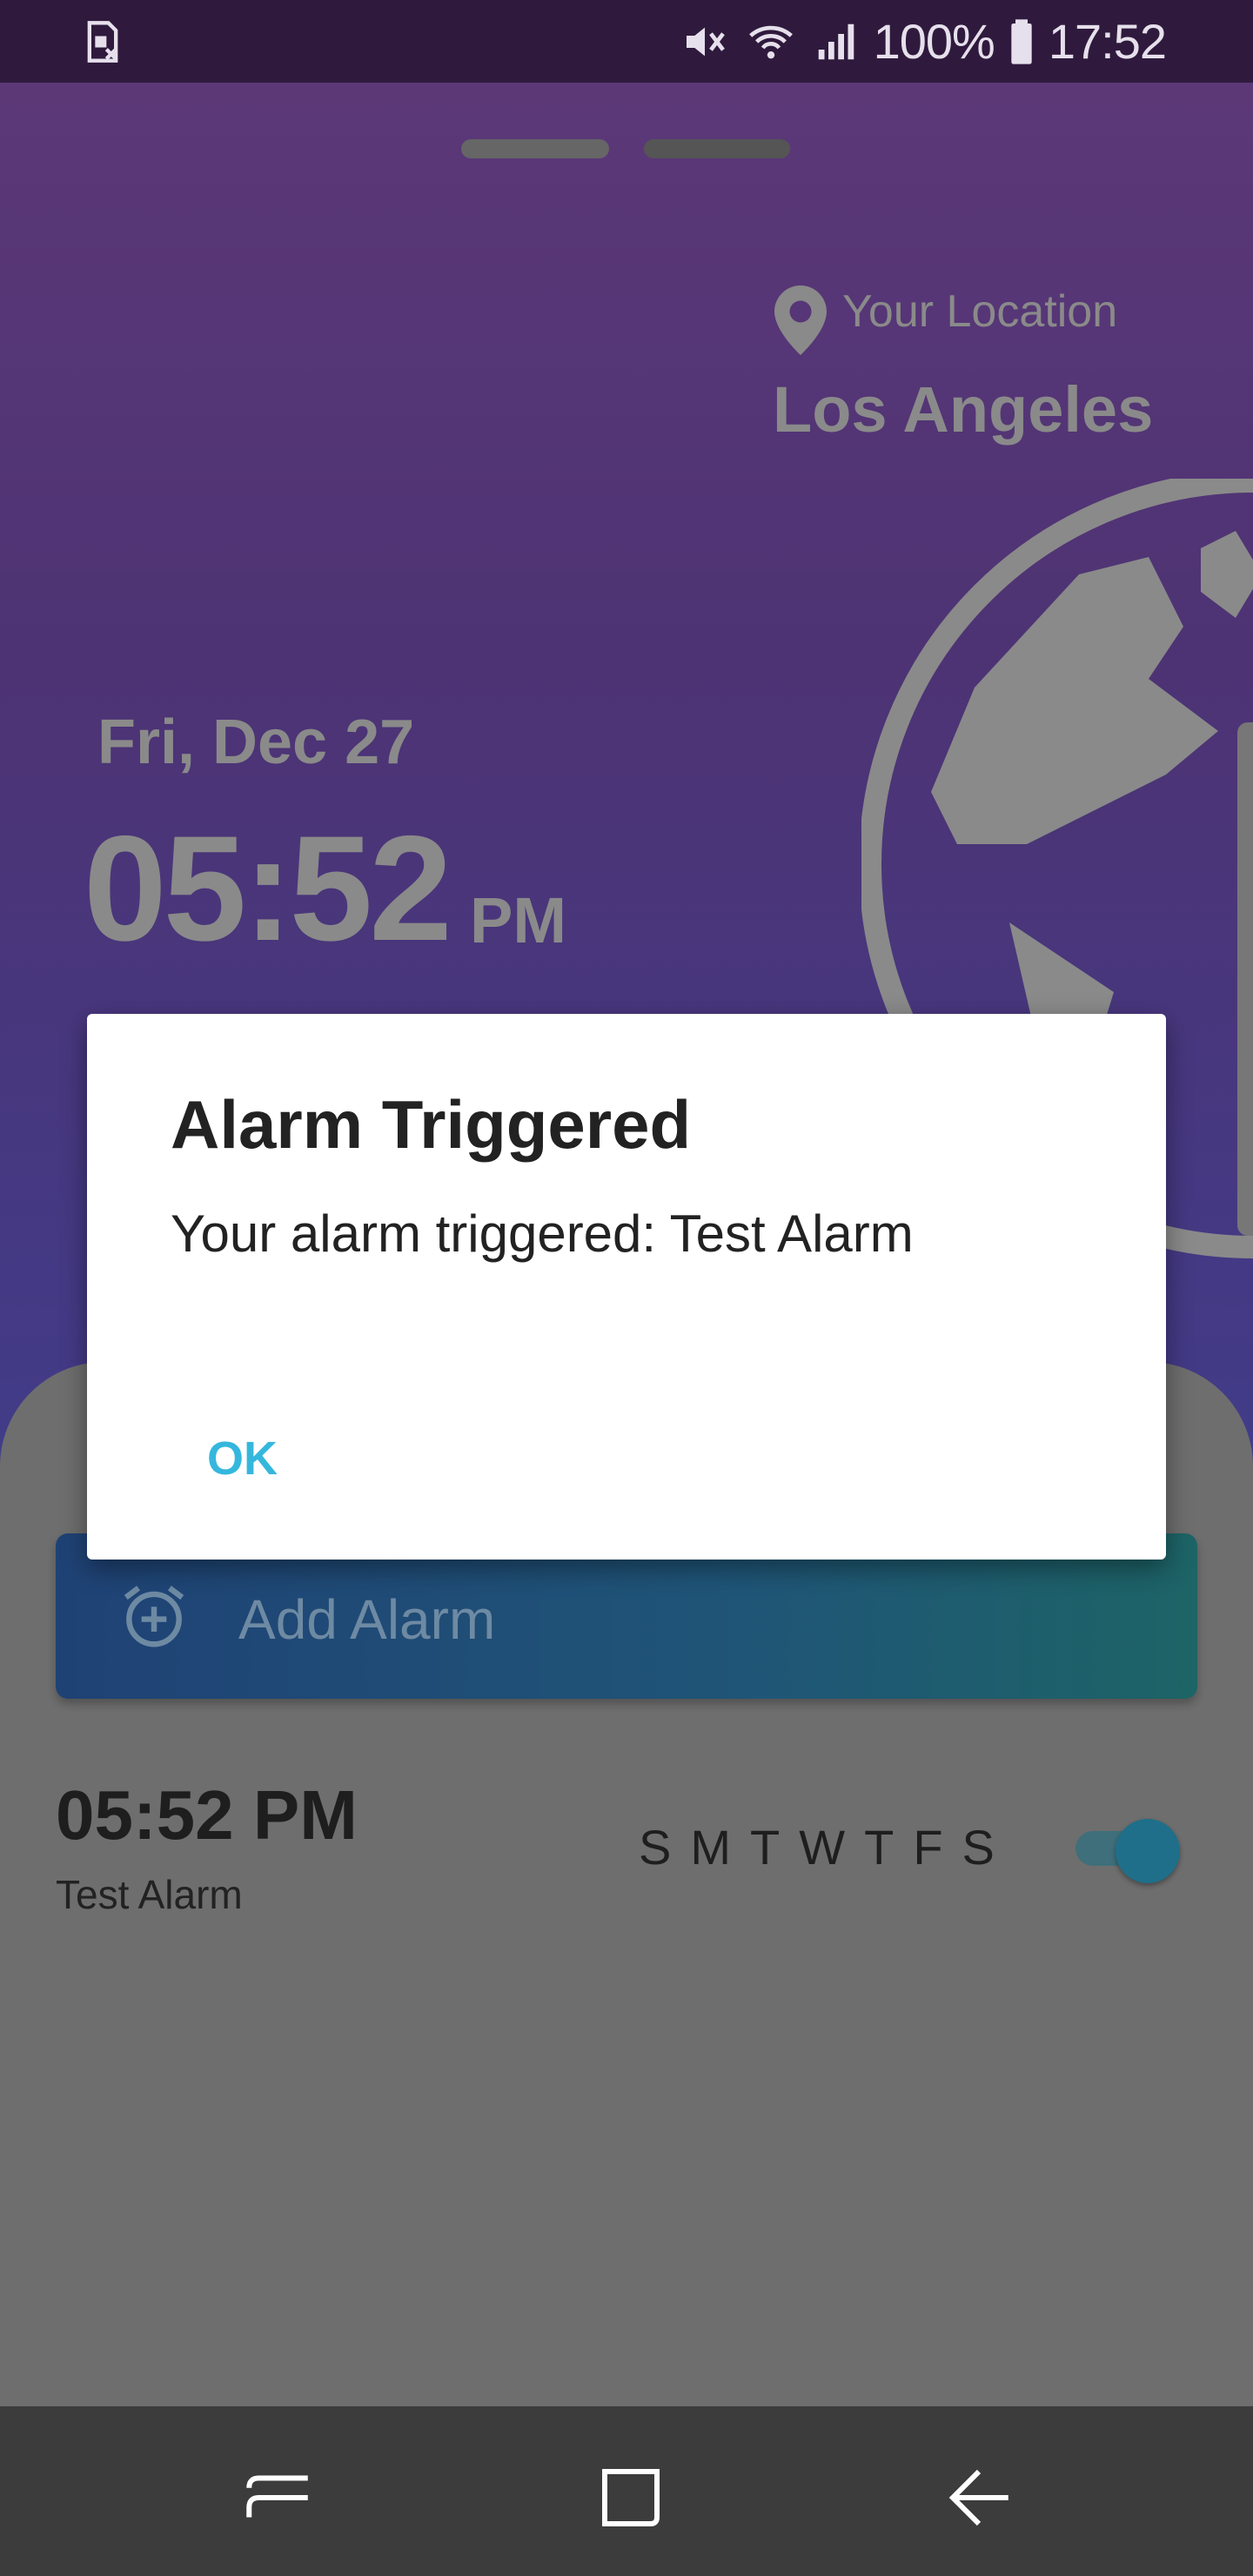 Image resolution: width=1253 pixels, height=2576 pixels. What do you see at coordinates (655, 1847) in the screenshot?
I see `day-sunday: S` at bounding box center [655, 1847].